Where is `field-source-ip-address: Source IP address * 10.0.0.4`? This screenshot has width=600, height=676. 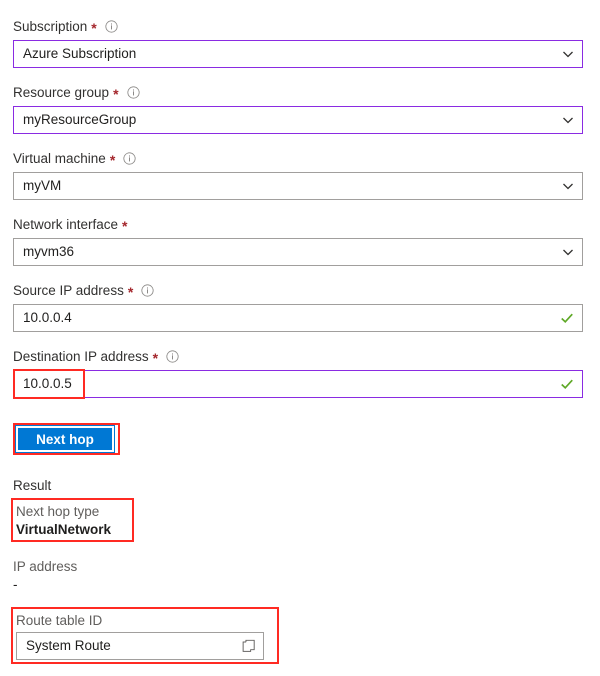
field-source-ip-address: Source IP address * 10.0.0.4 is located at coordinates (298, 307).